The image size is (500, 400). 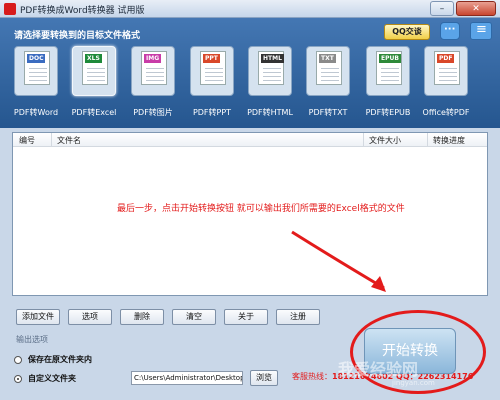 What do you see at coordinates (312, 376) in the screenshot?
I see `hotline-label: 客服热线：` at bounding box center [312, 376].